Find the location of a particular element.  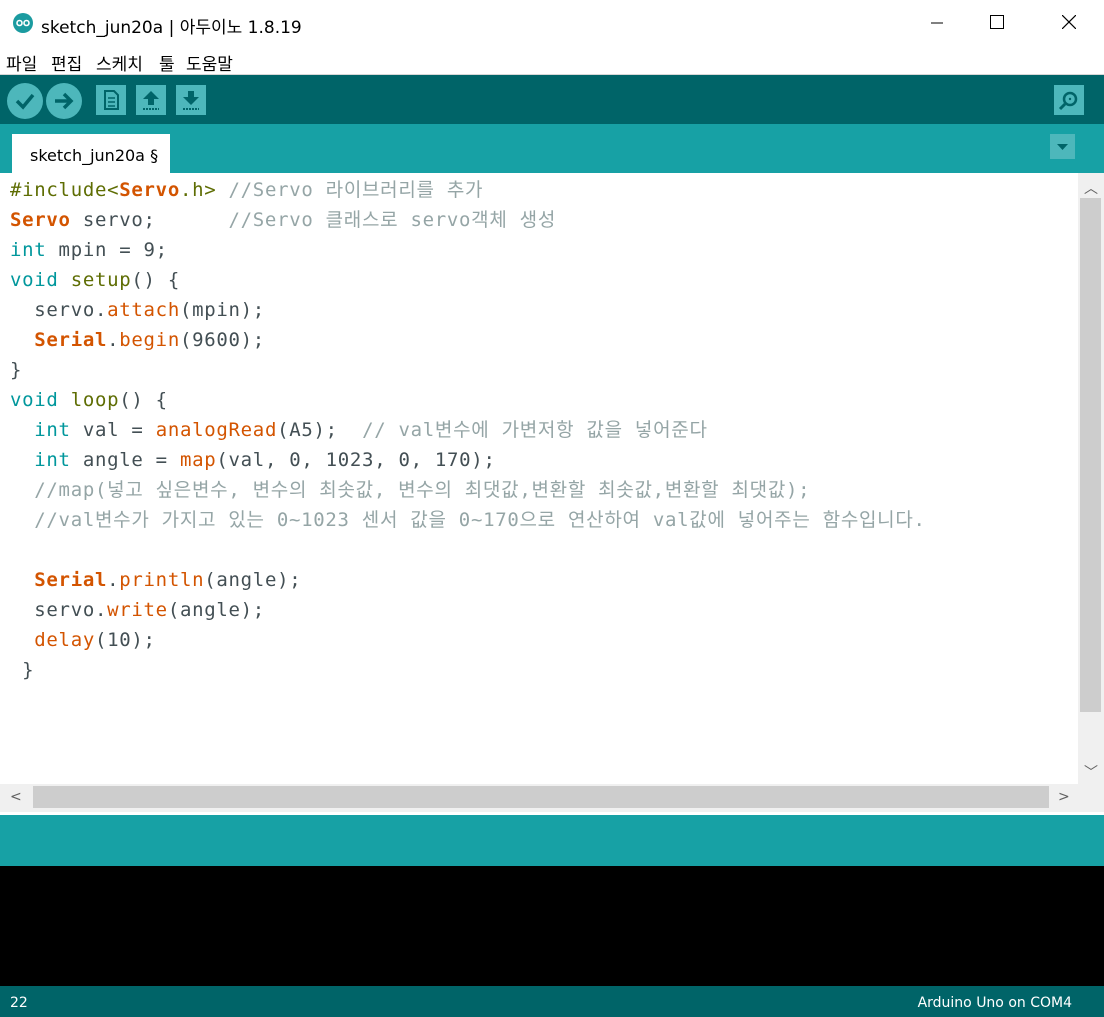

toolbar is located at coordinates (552, 99).